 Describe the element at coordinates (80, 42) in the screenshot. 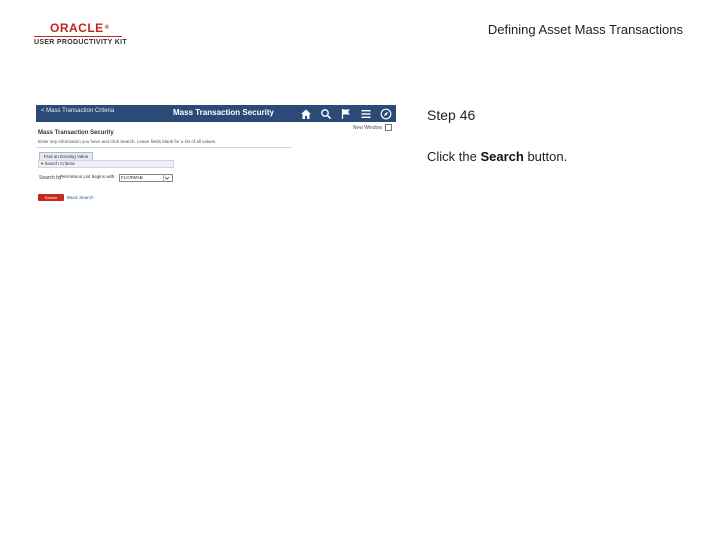

I see `logo-subtitle: USER PRODUCTIVITY KIT` at that location.